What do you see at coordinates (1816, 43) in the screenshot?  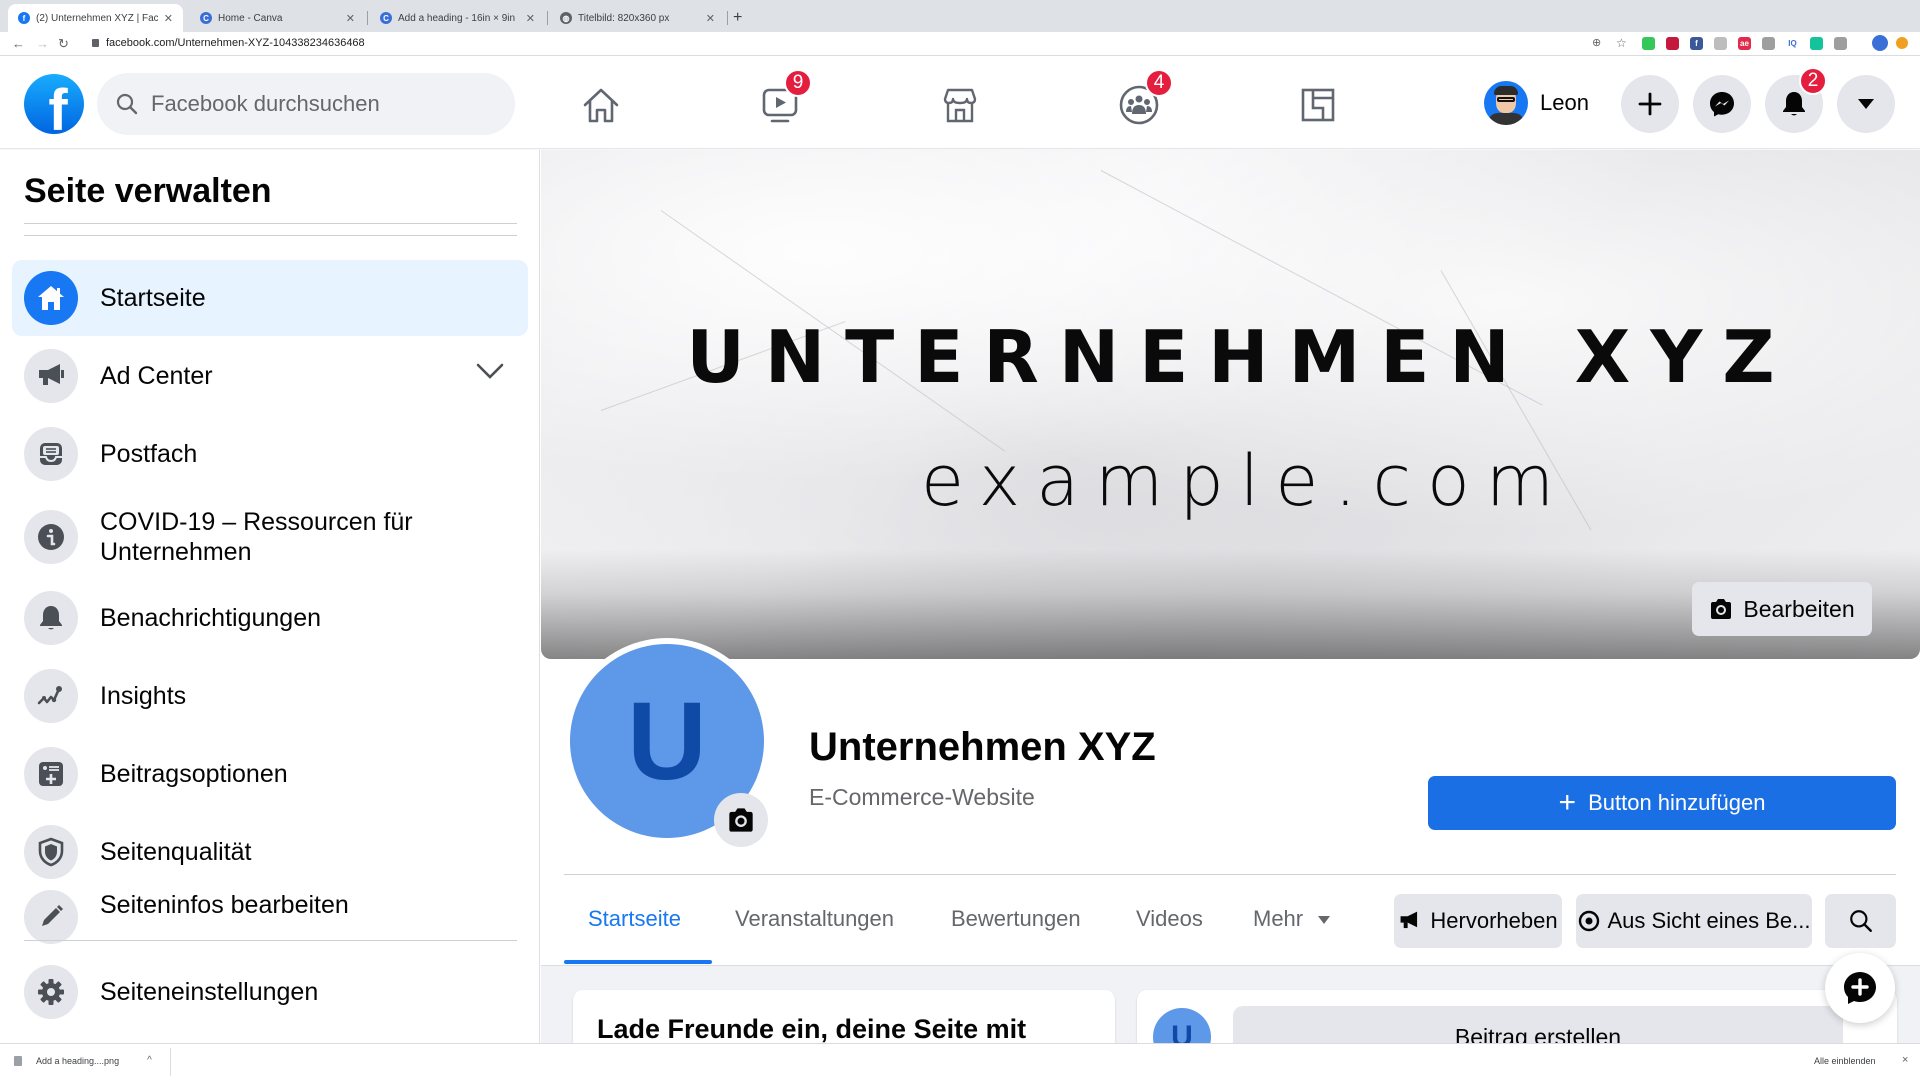 I see `extension-grammarly-icon` at bounding box center [1816, 43].